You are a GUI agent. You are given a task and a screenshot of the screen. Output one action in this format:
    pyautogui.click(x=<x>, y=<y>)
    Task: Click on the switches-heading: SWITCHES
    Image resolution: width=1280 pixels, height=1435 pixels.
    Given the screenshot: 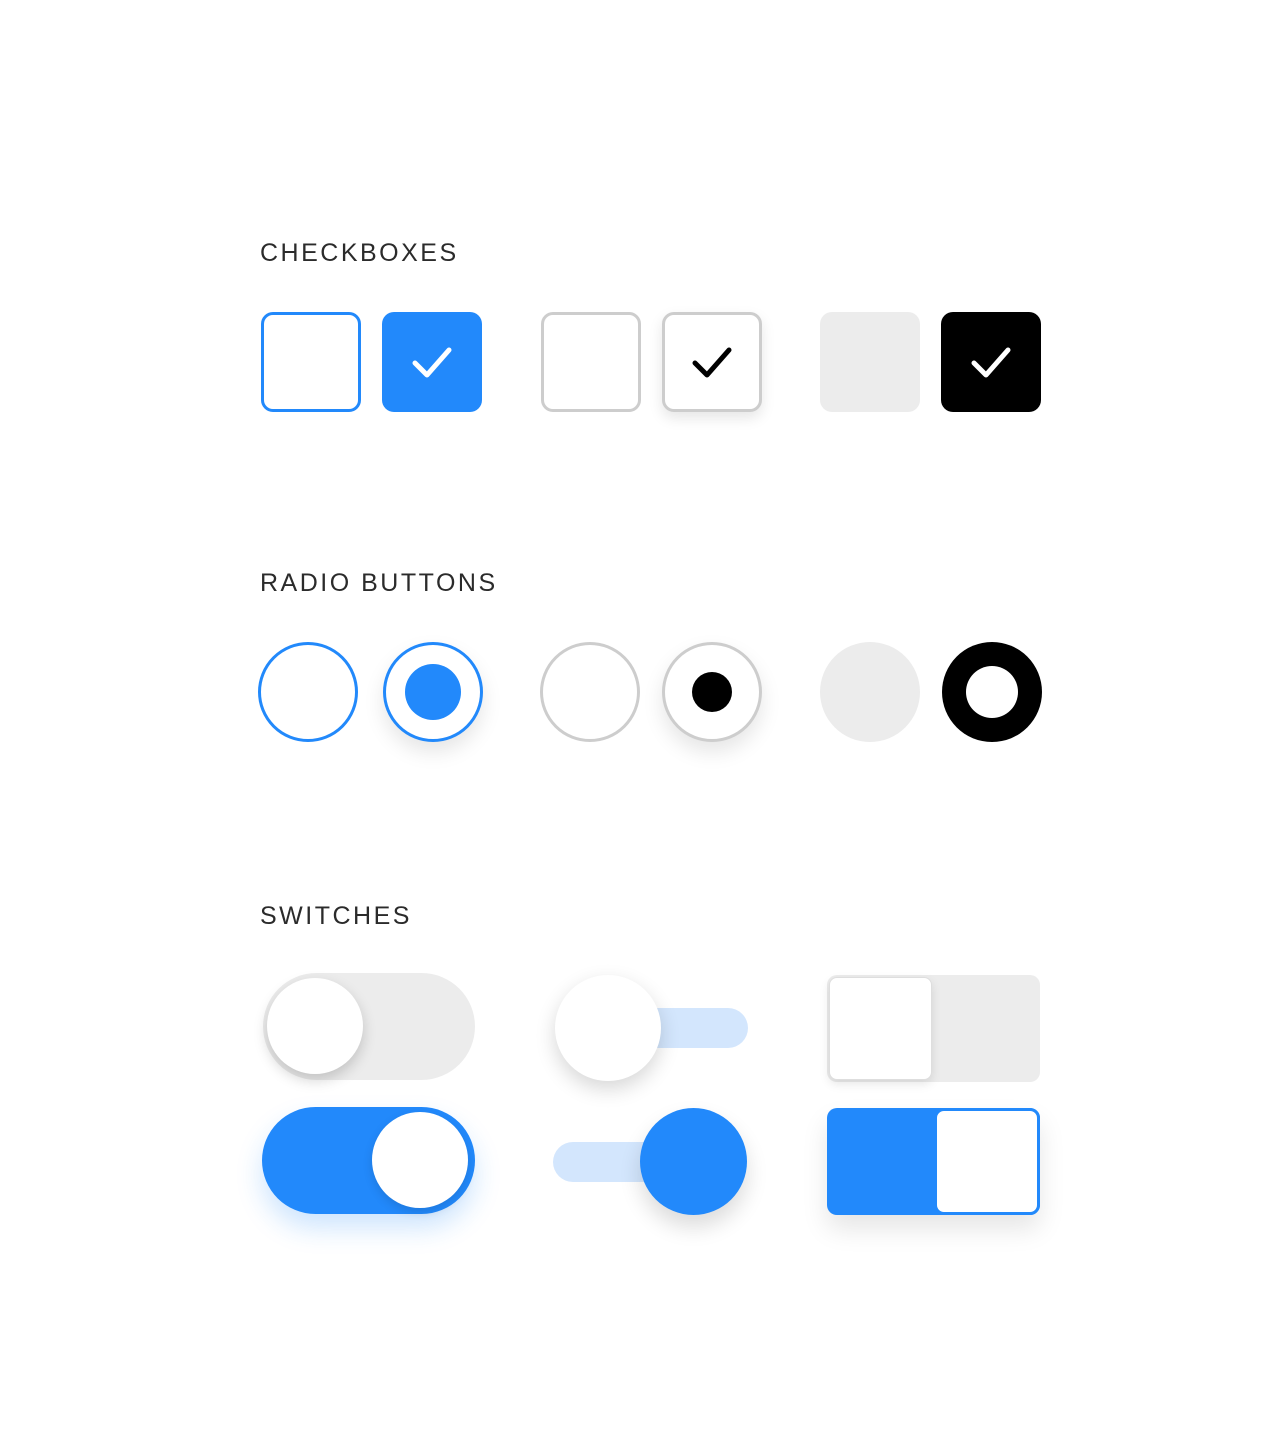 What is the action you would take?
    pyautogui.click(x=336, y=916)
    